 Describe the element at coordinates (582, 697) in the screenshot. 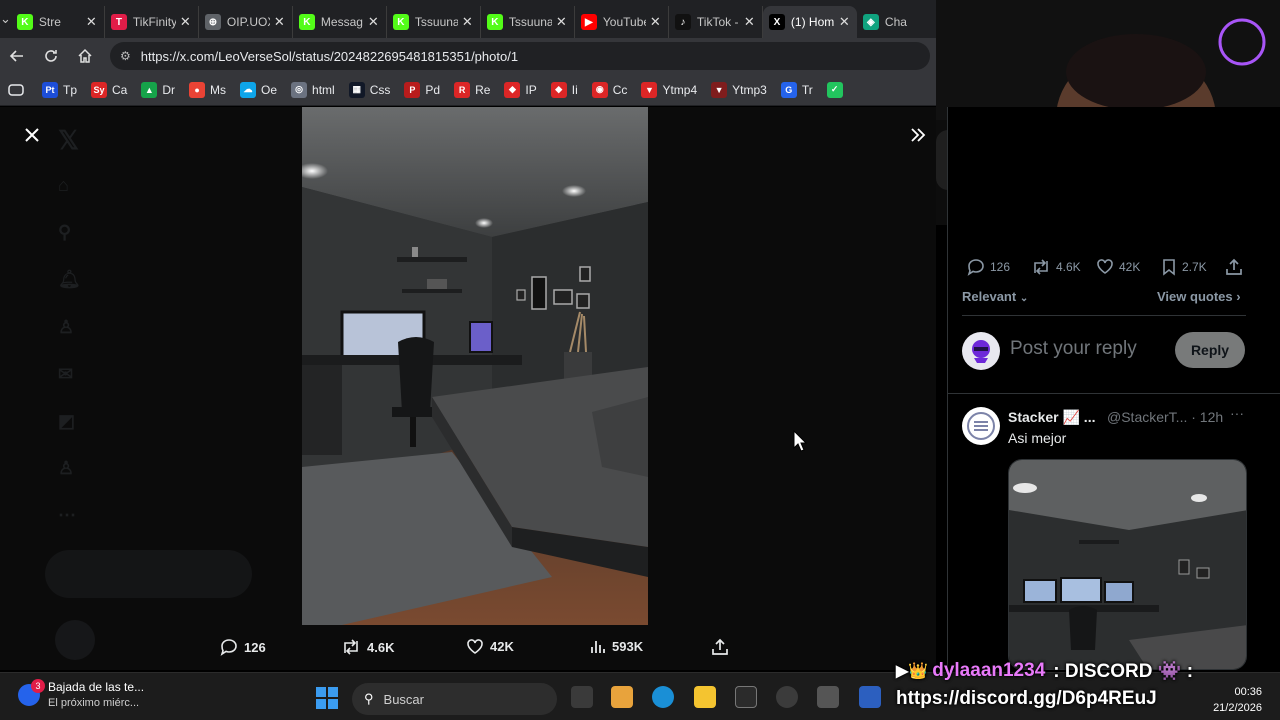

I see `task-view-icon` at that location.